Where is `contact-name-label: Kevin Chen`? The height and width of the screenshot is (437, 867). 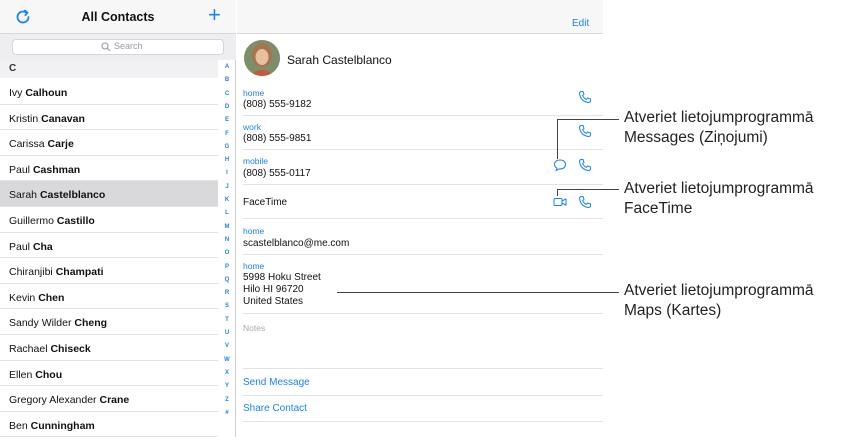
contact-name-label: Kevin Chen is located at coordinates (36, 298).